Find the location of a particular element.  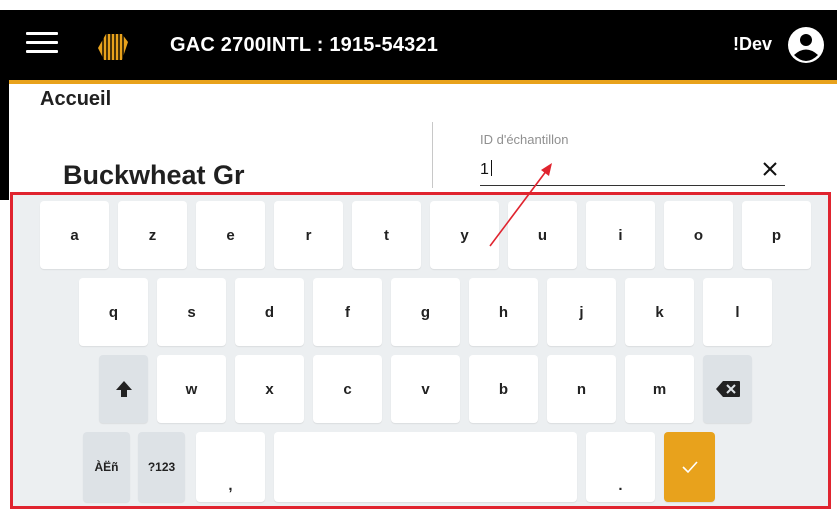

hamburger-menu-icon is located at coordinates (42, 44).